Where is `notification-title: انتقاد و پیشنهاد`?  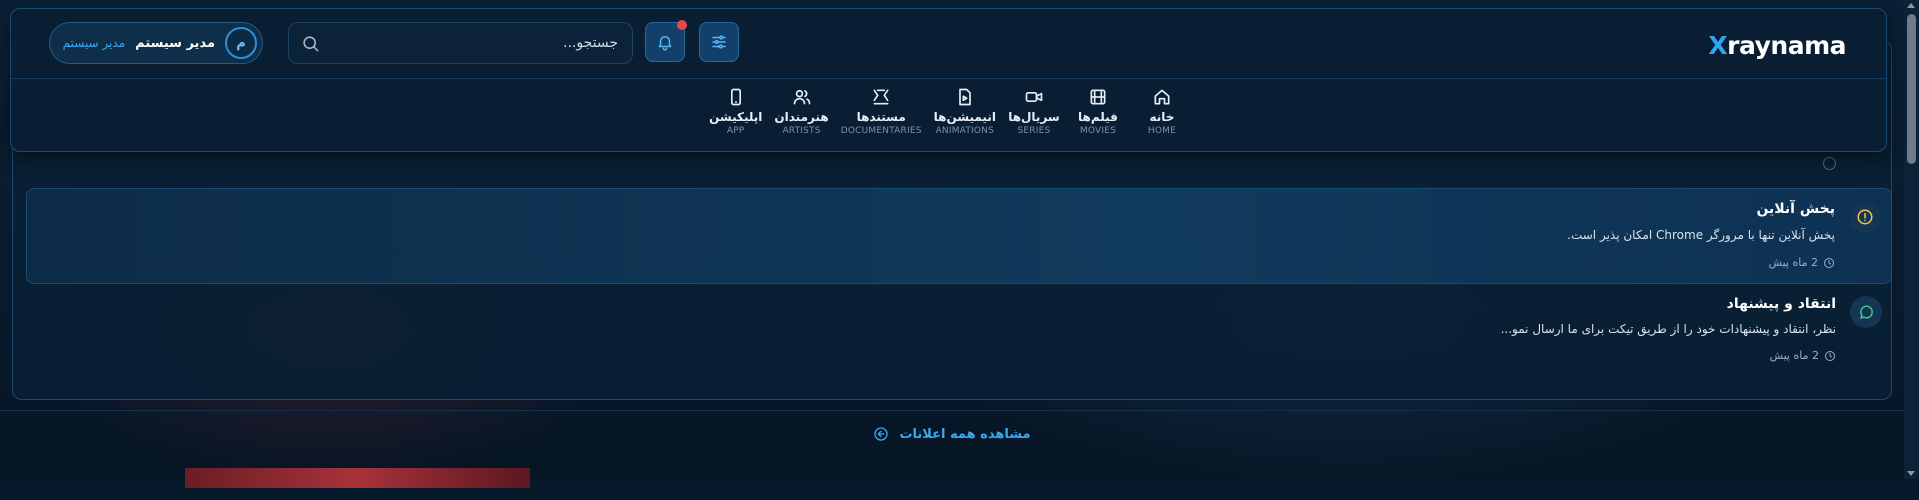
notification-title: انتقاد و پیشنهاد is located at coordinates (1781, 304).